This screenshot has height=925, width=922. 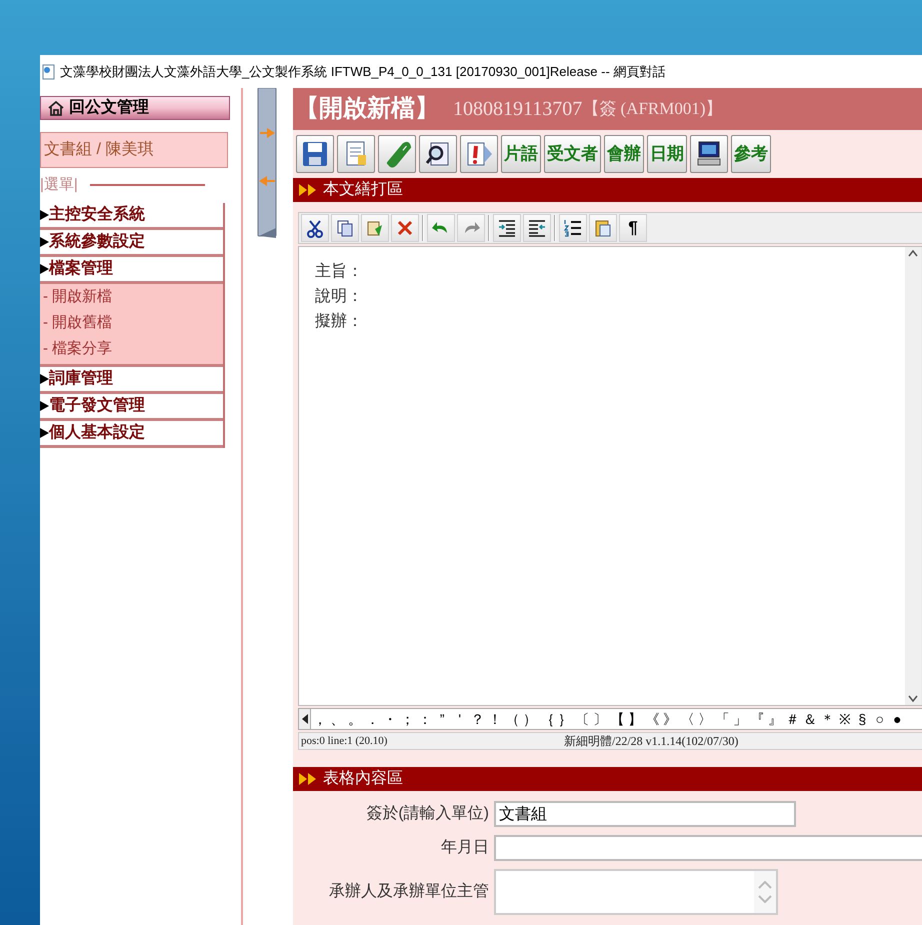 What do you see at coordinates (464, 848) in the screenshot?
I see `field-label: 年月日` at bounding box center [464, 848].